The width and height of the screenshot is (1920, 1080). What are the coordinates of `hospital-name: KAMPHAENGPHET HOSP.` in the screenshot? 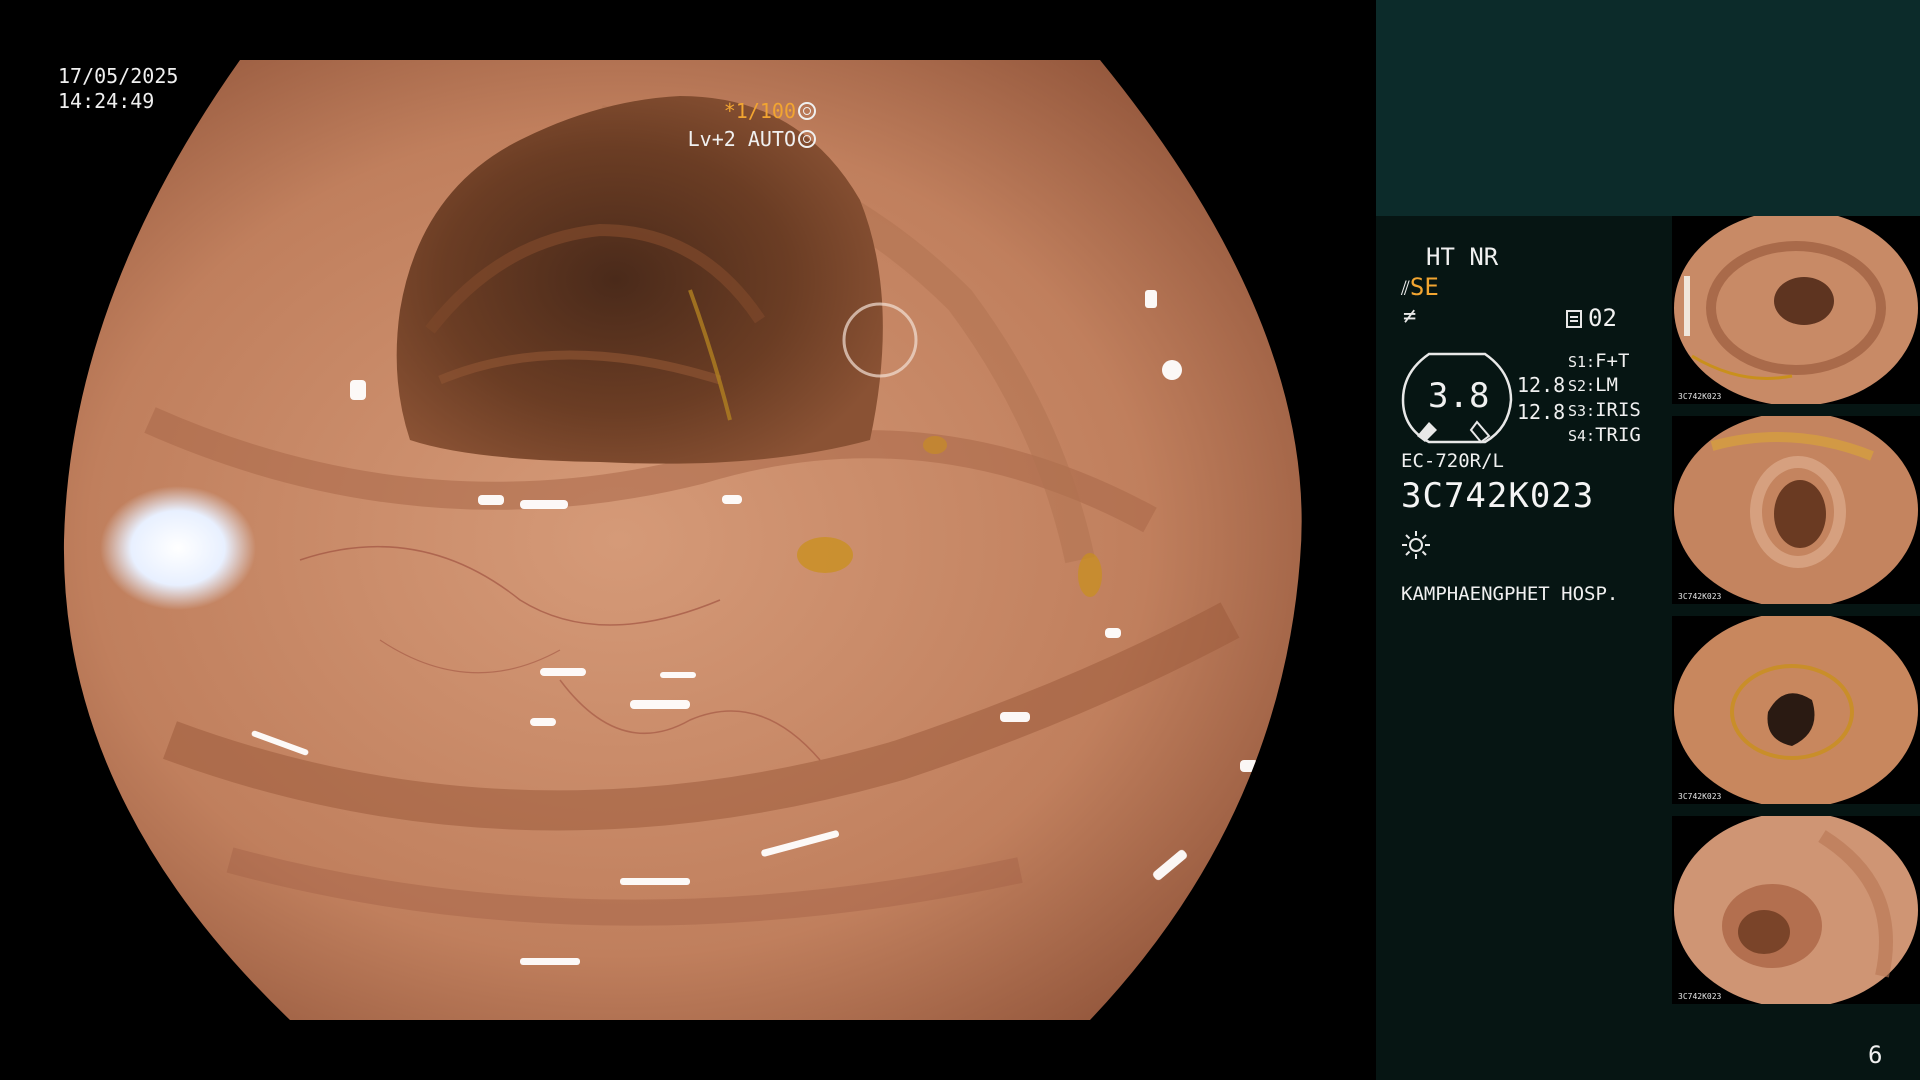 It's located at (1510, 594).